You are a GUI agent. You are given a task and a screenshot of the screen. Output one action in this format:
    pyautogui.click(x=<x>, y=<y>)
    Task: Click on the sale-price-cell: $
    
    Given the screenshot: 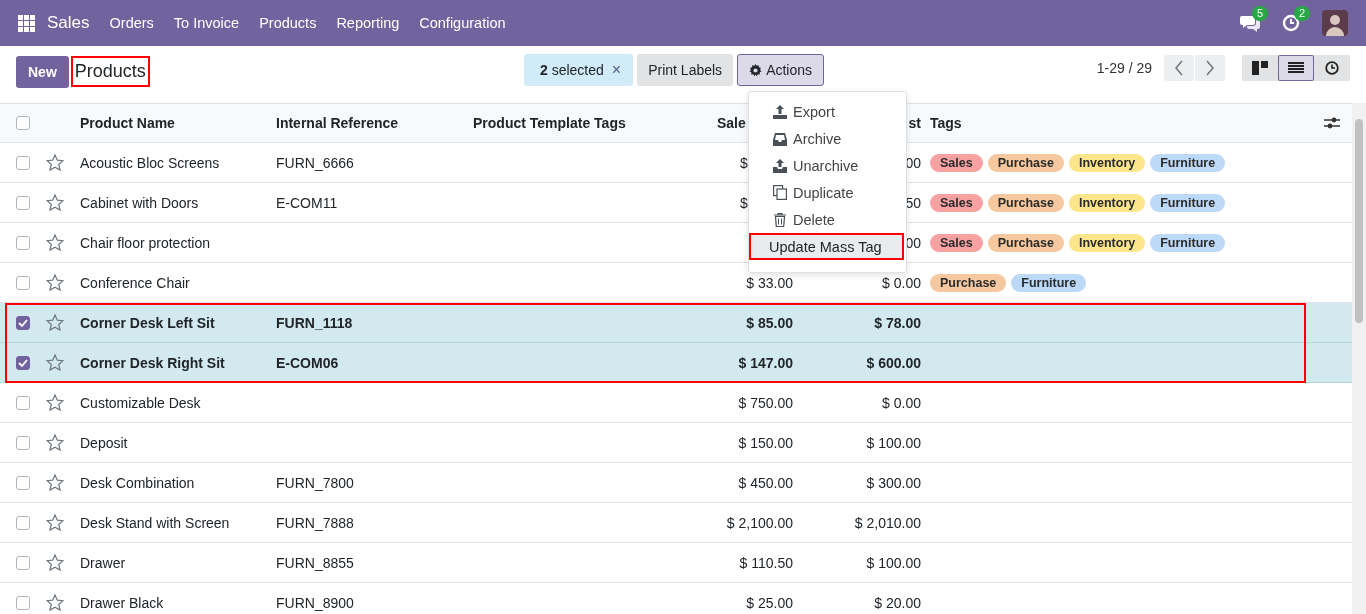 What is the action you would take?
    pyautogui.click(x=744, y=202)
    